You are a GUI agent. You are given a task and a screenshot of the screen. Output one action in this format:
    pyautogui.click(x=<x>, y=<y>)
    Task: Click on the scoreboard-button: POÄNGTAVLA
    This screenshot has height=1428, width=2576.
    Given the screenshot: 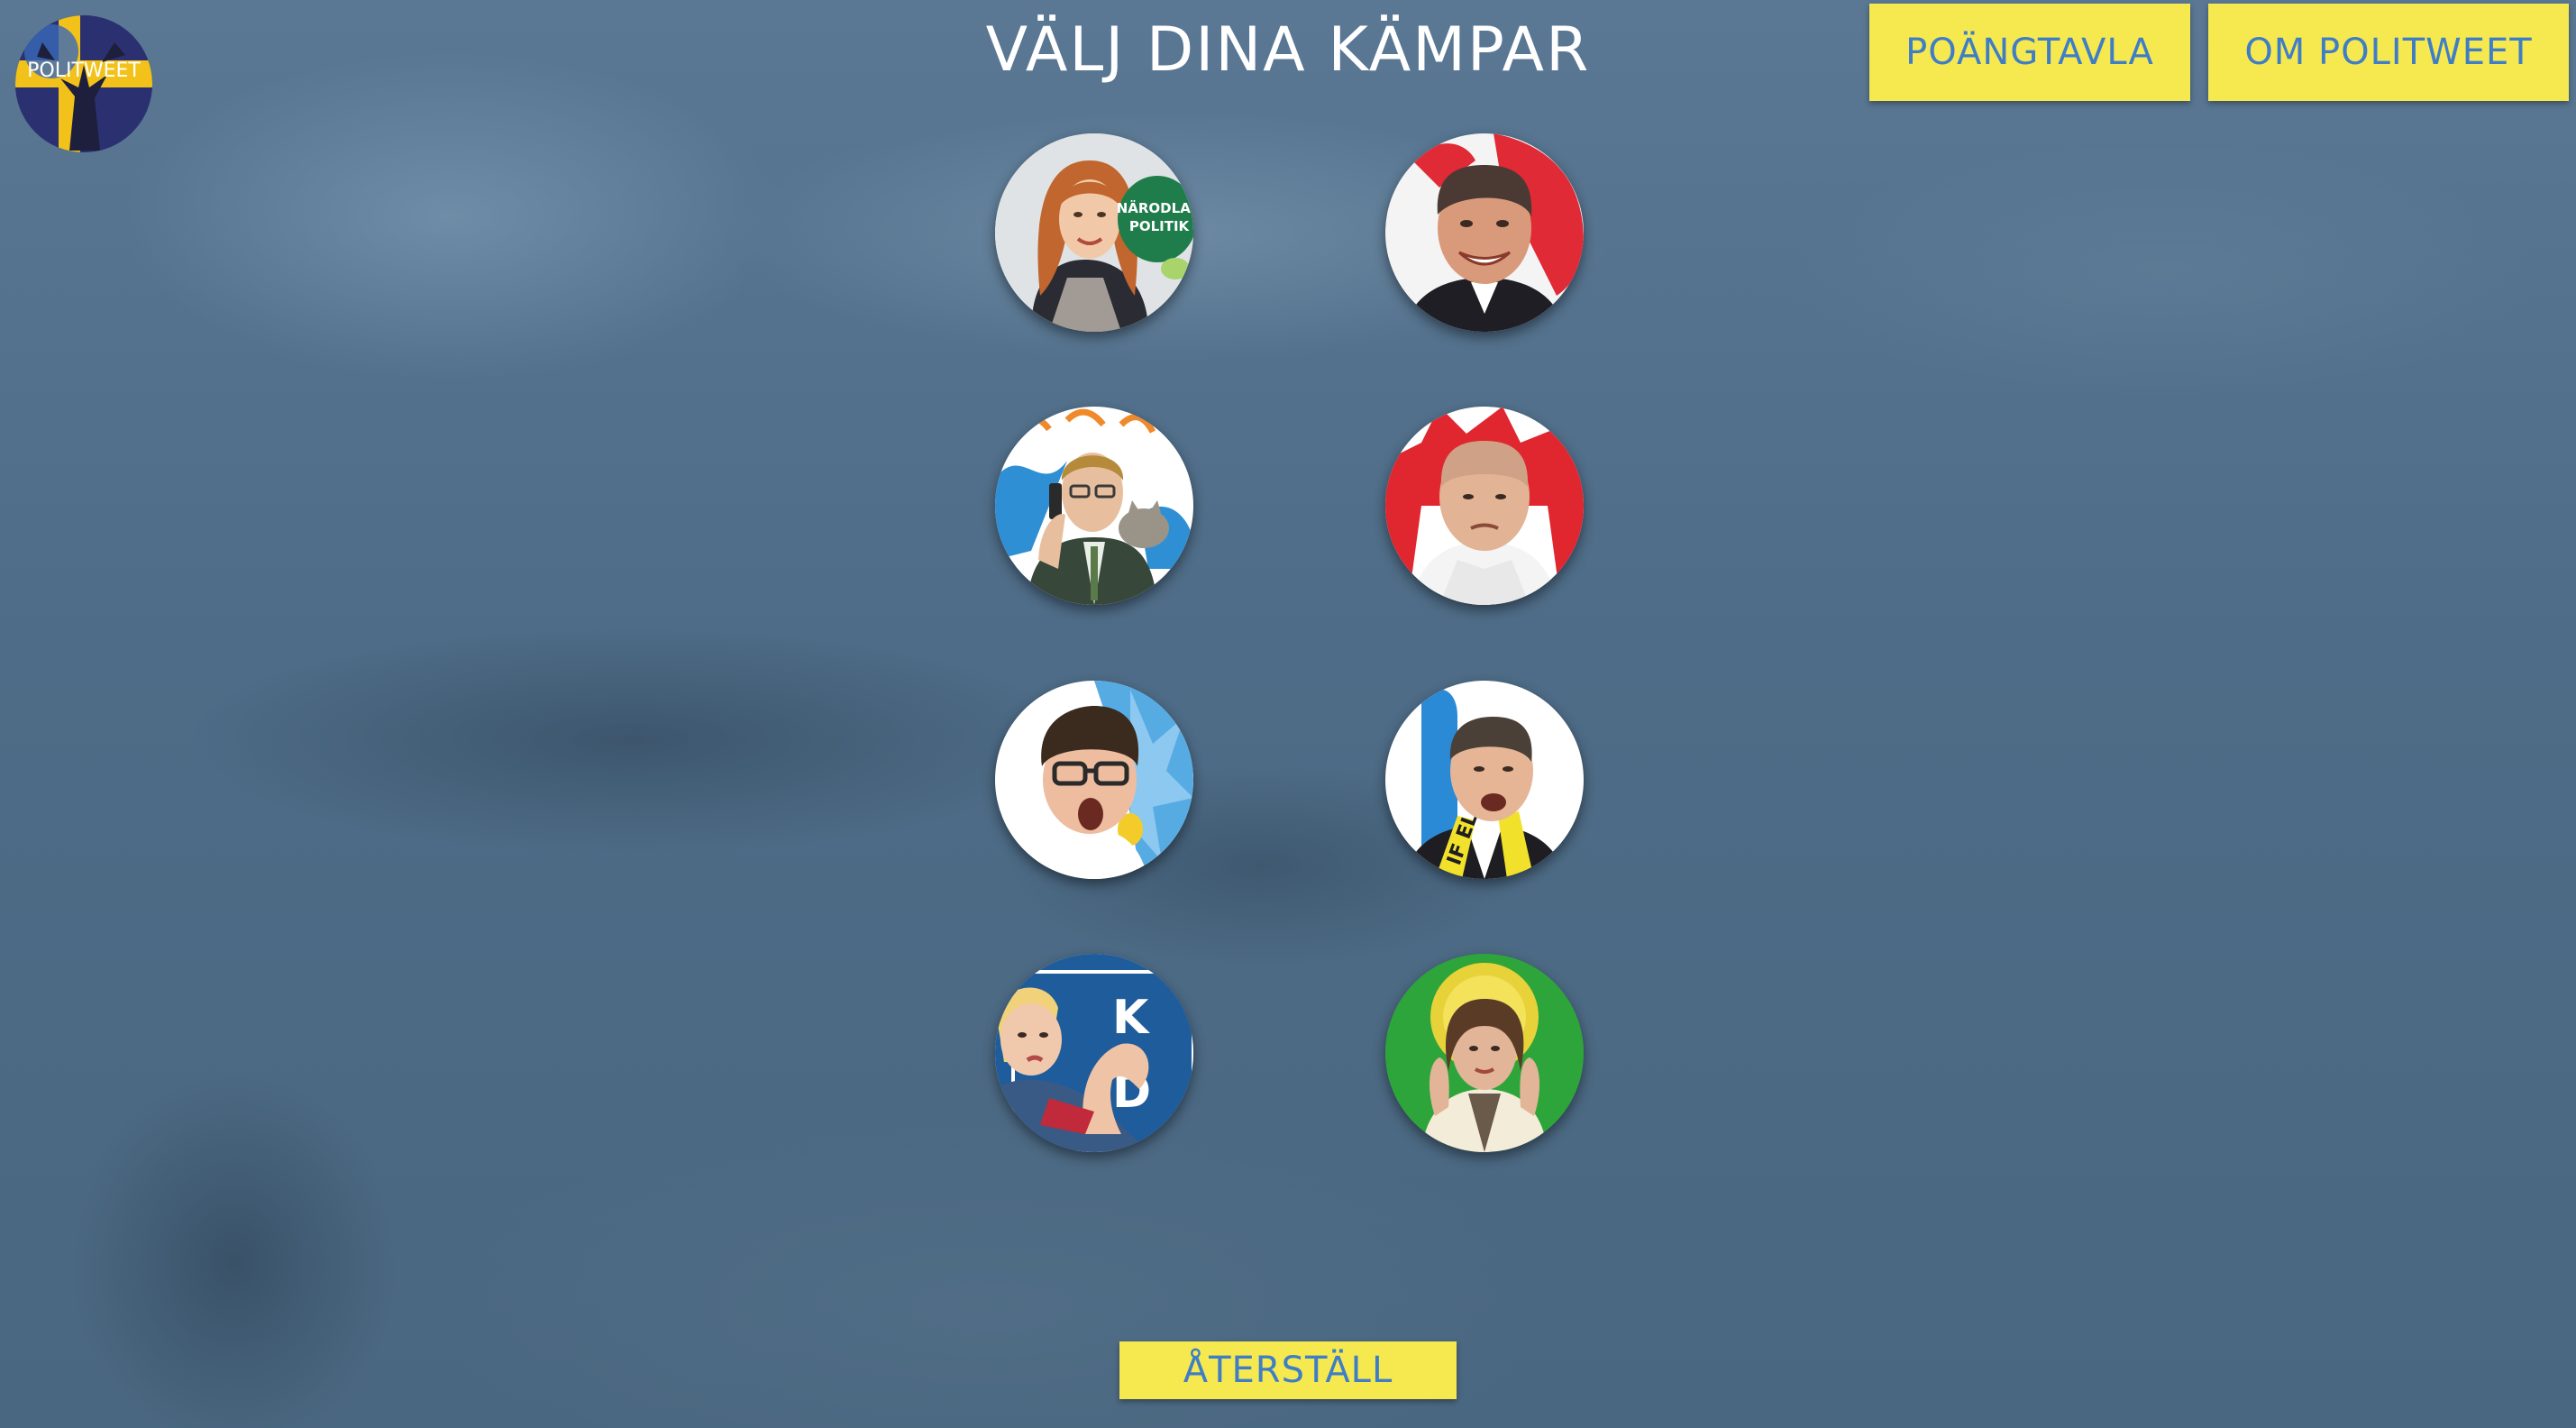 What is the action you would take?
    pyautogui.click(x=2030, y=53)
    